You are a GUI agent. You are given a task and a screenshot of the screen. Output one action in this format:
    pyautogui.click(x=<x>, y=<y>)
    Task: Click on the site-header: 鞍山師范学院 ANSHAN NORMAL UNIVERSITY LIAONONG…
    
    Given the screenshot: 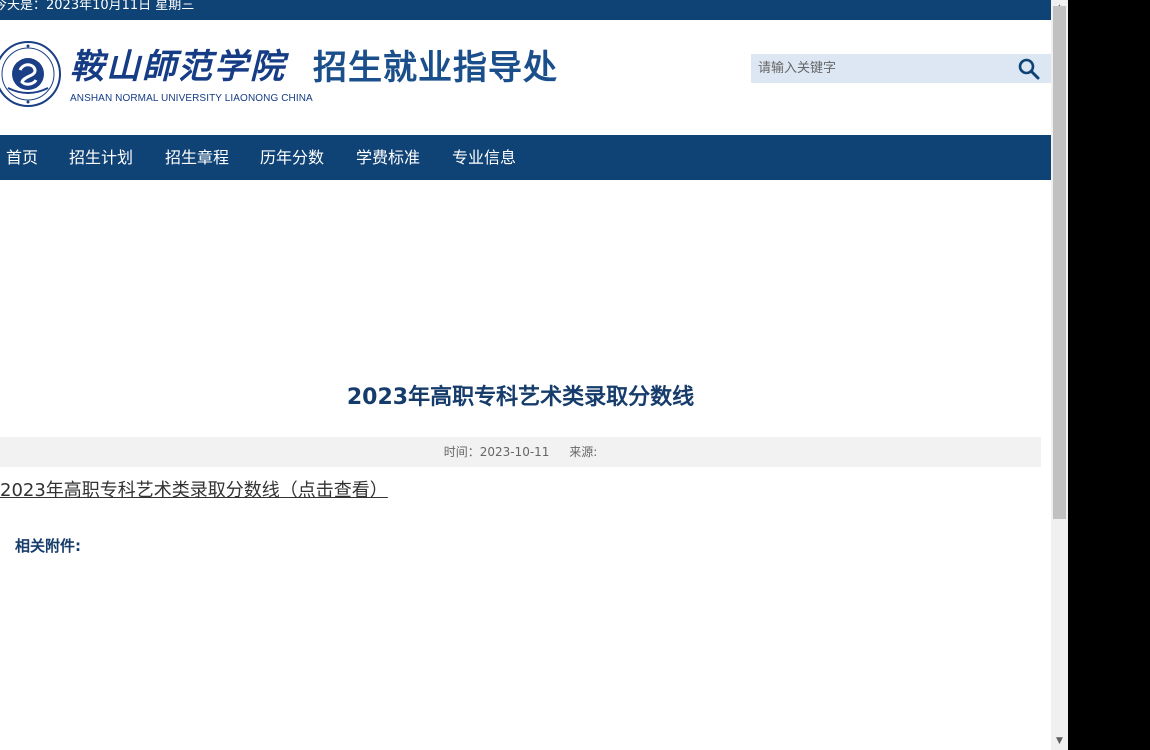 What is the action you would take?
    pyautogui.click(x=525, y=77)
    